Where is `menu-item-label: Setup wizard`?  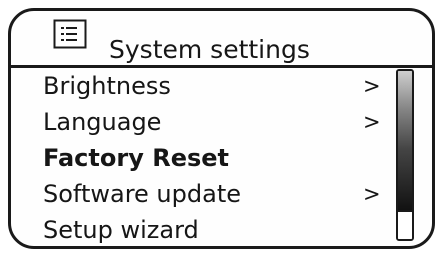
menu-item-label: Setup wizard is located at coordinates (121, 230).